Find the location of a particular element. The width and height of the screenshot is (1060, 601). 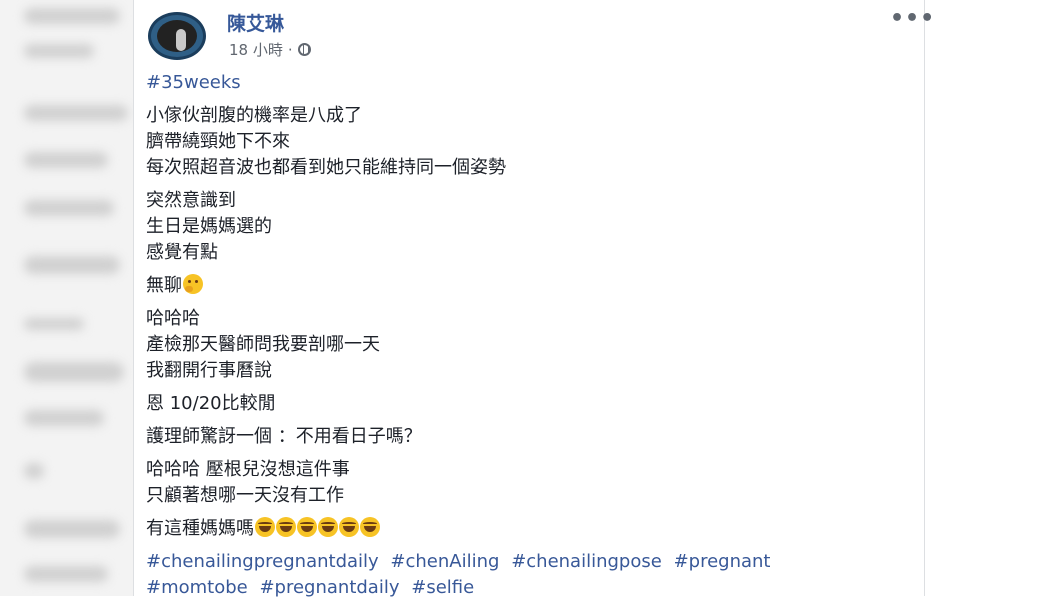

hashtag-link: #selfie is located at coordinates (442, 587).